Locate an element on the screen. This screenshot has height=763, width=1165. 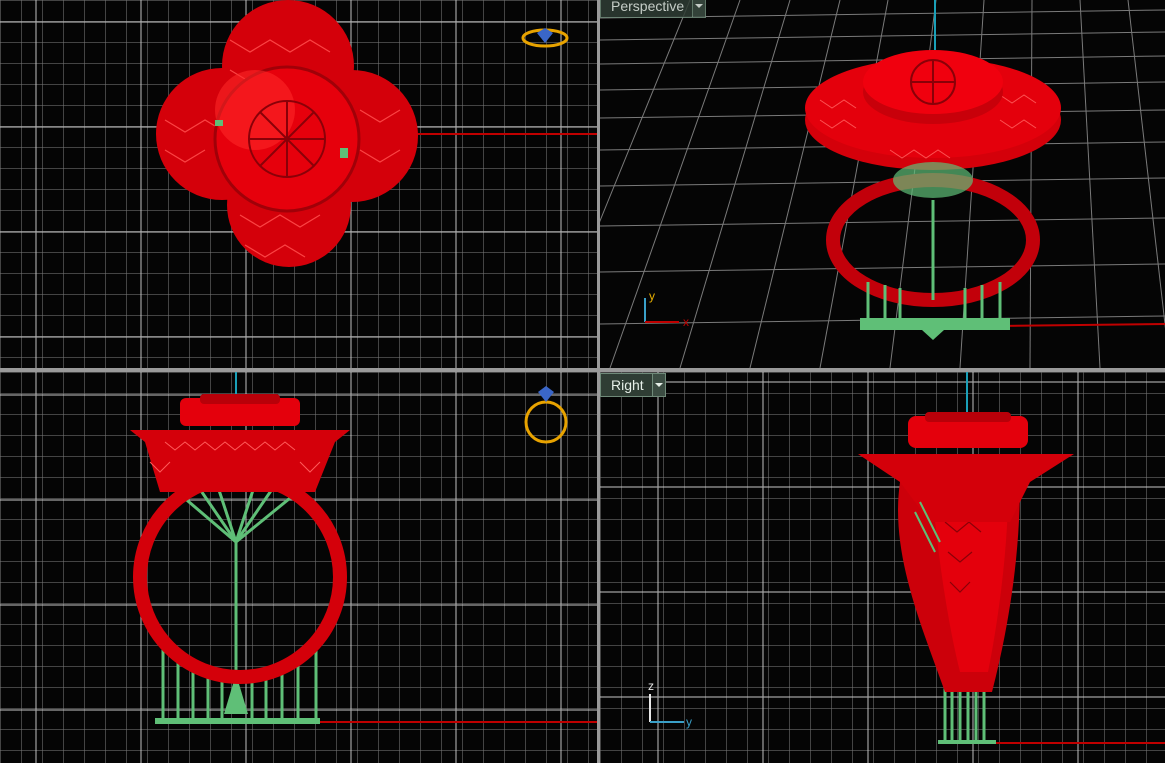
right-viewport-tab: Right is located at coordinates (633, 385).